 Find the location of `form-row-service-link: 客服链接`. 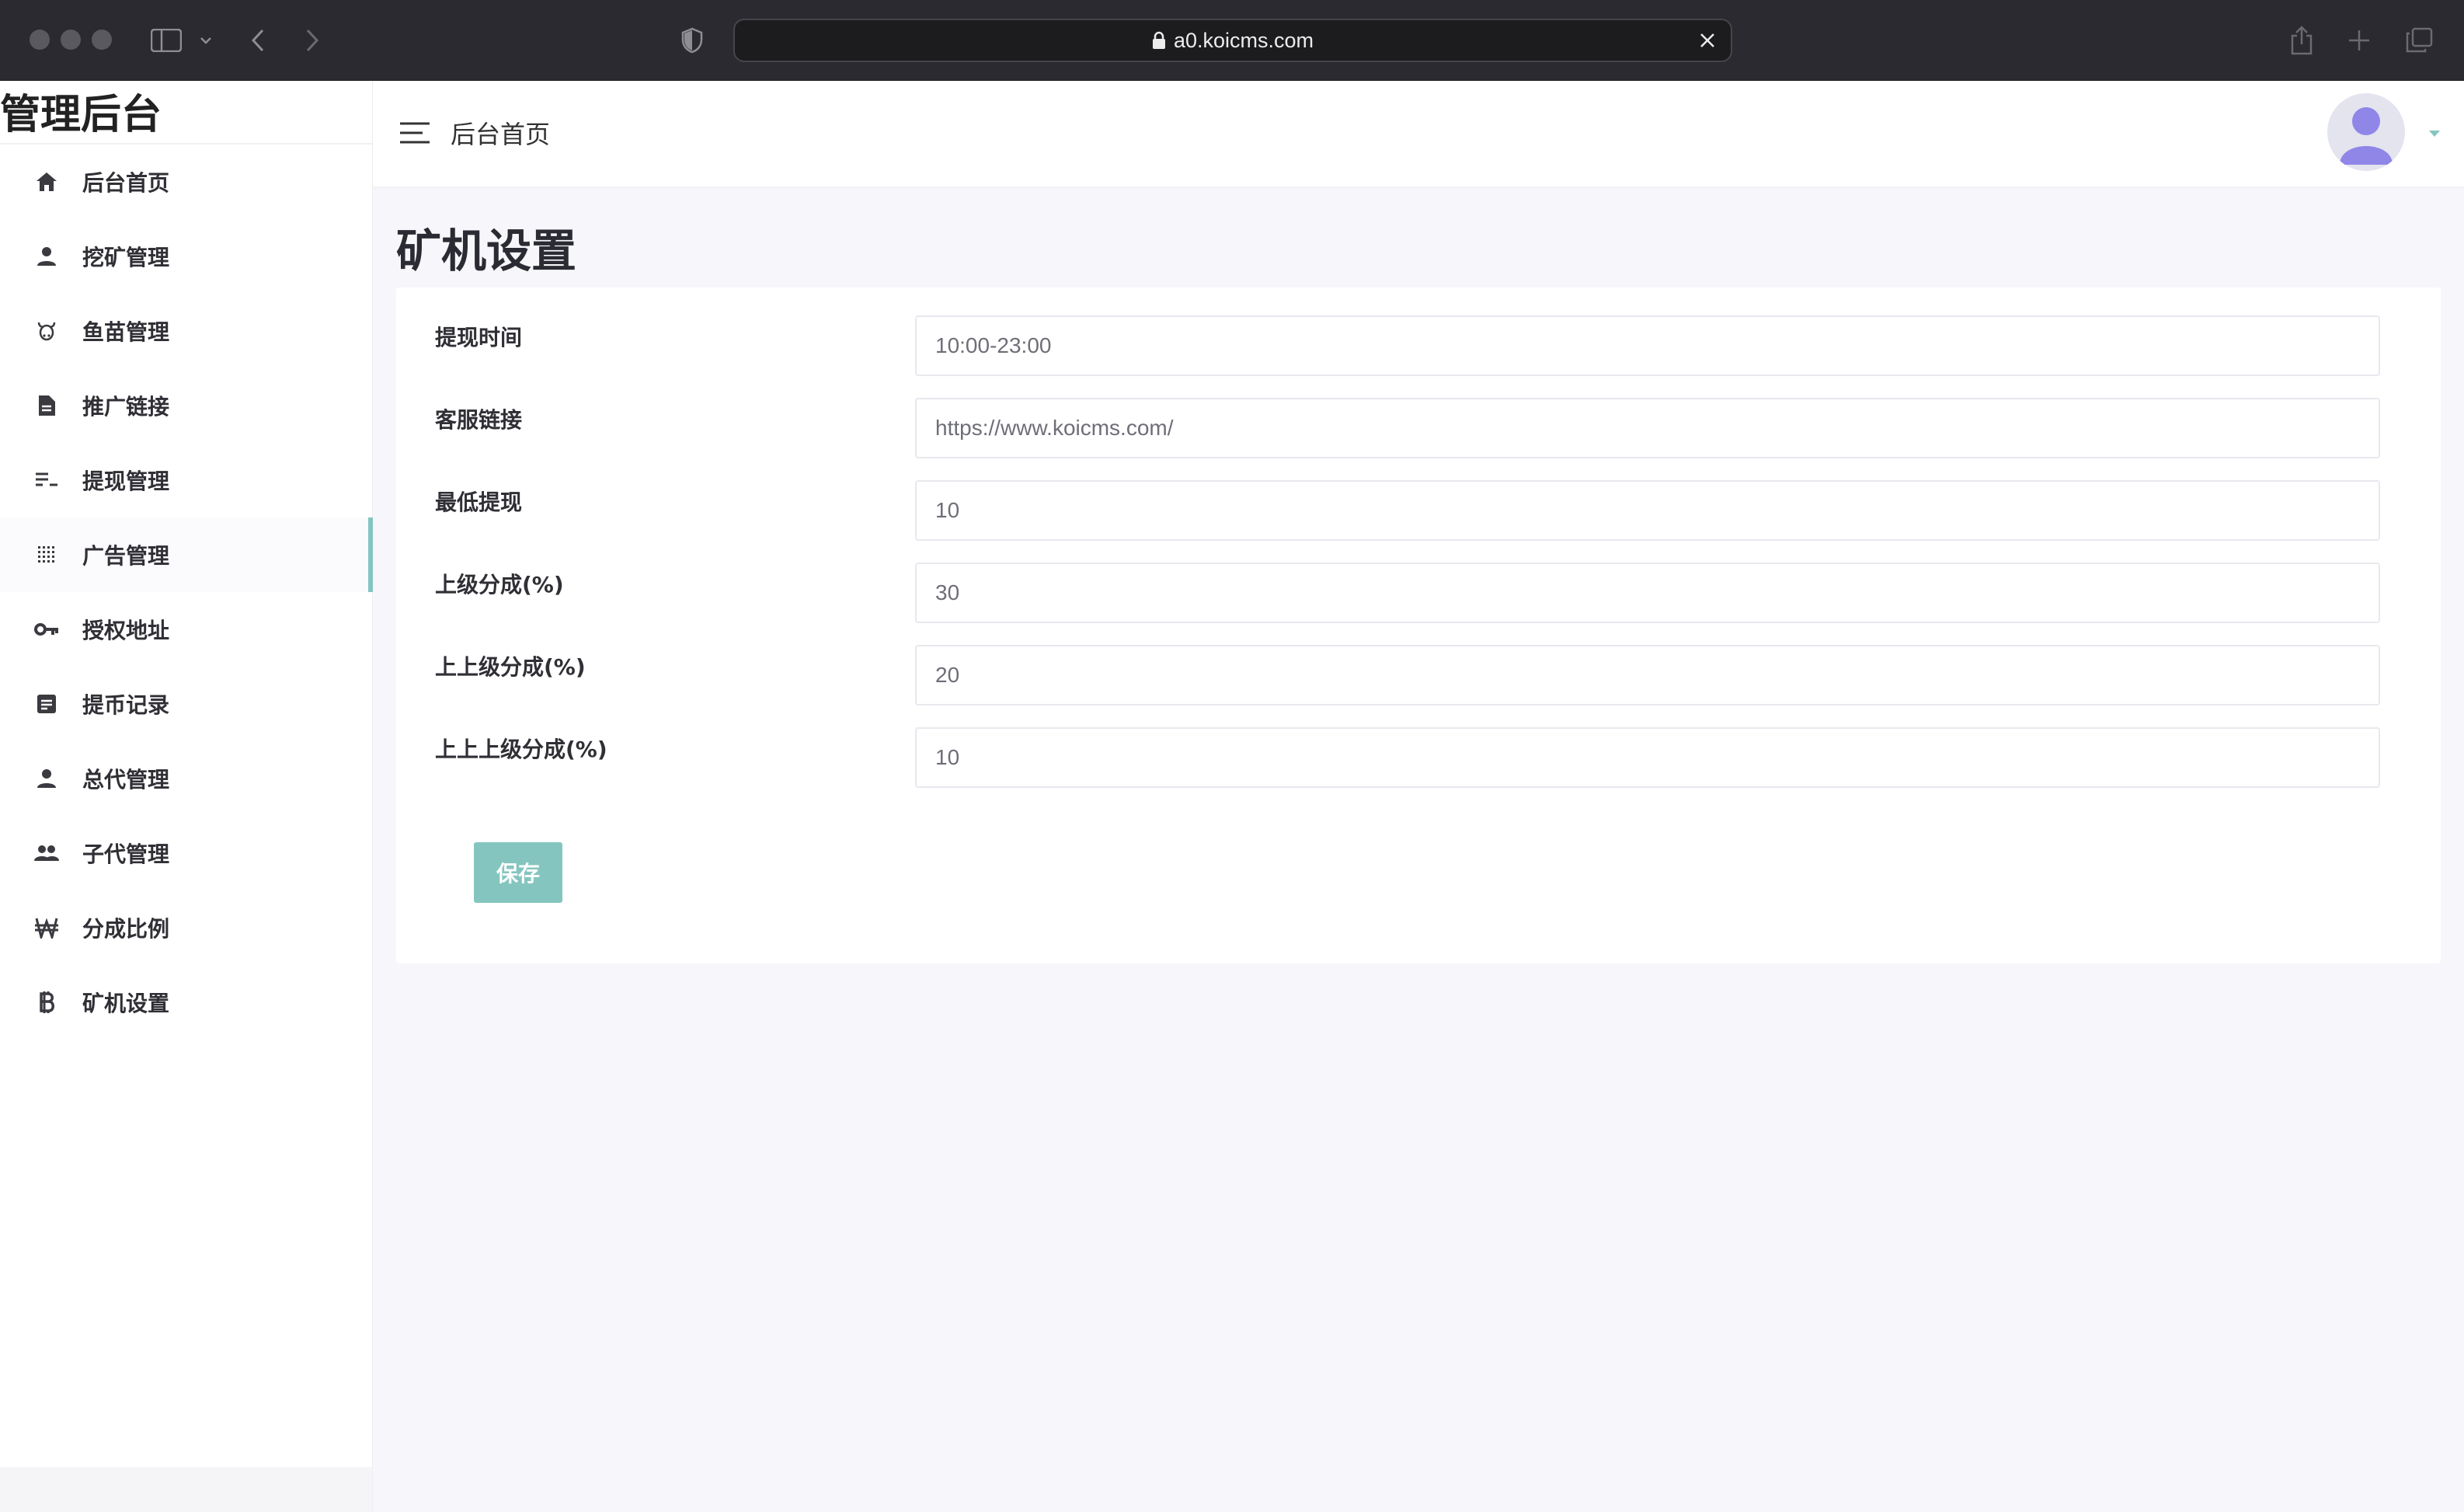

form-row-service-link: 客服链接 is located at coordinates (1419, 428).